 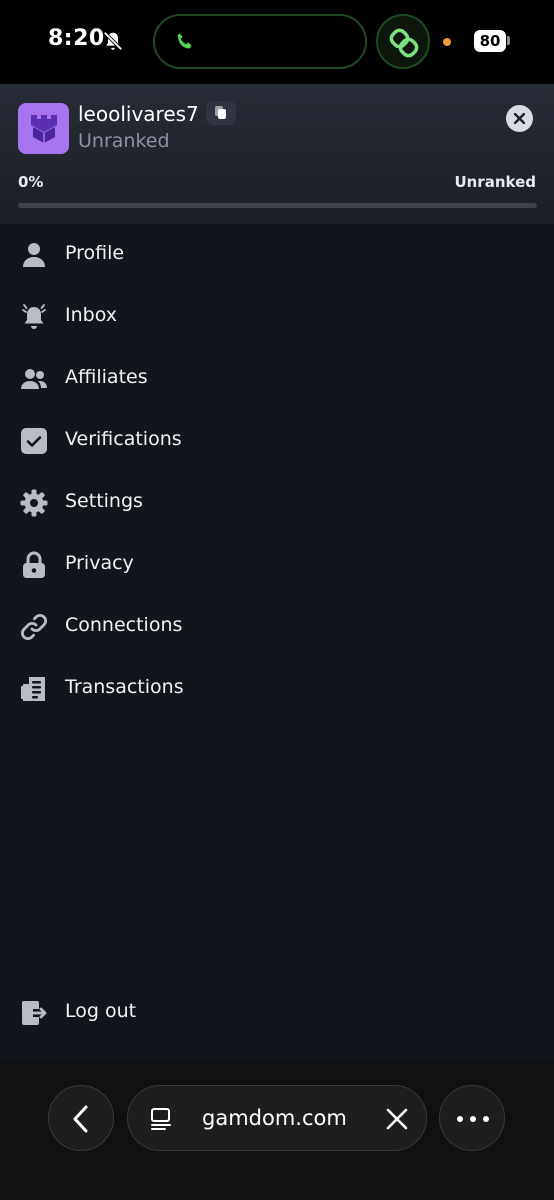 I want to click on lock-icon, so click(x=34, y=564).